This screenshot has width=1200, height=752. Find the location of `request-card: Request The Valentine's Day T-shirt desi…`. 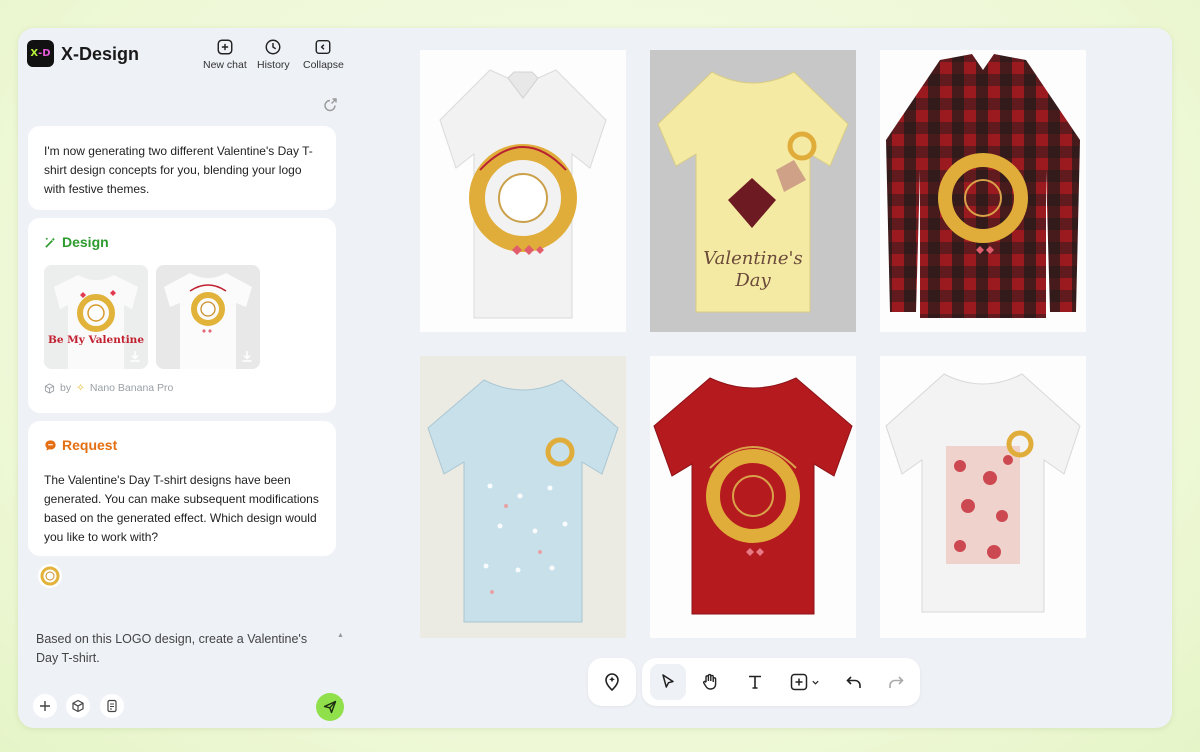

request-card: Request The Valentine's Day T-shirt desi… is located at coordinates (182, 488).